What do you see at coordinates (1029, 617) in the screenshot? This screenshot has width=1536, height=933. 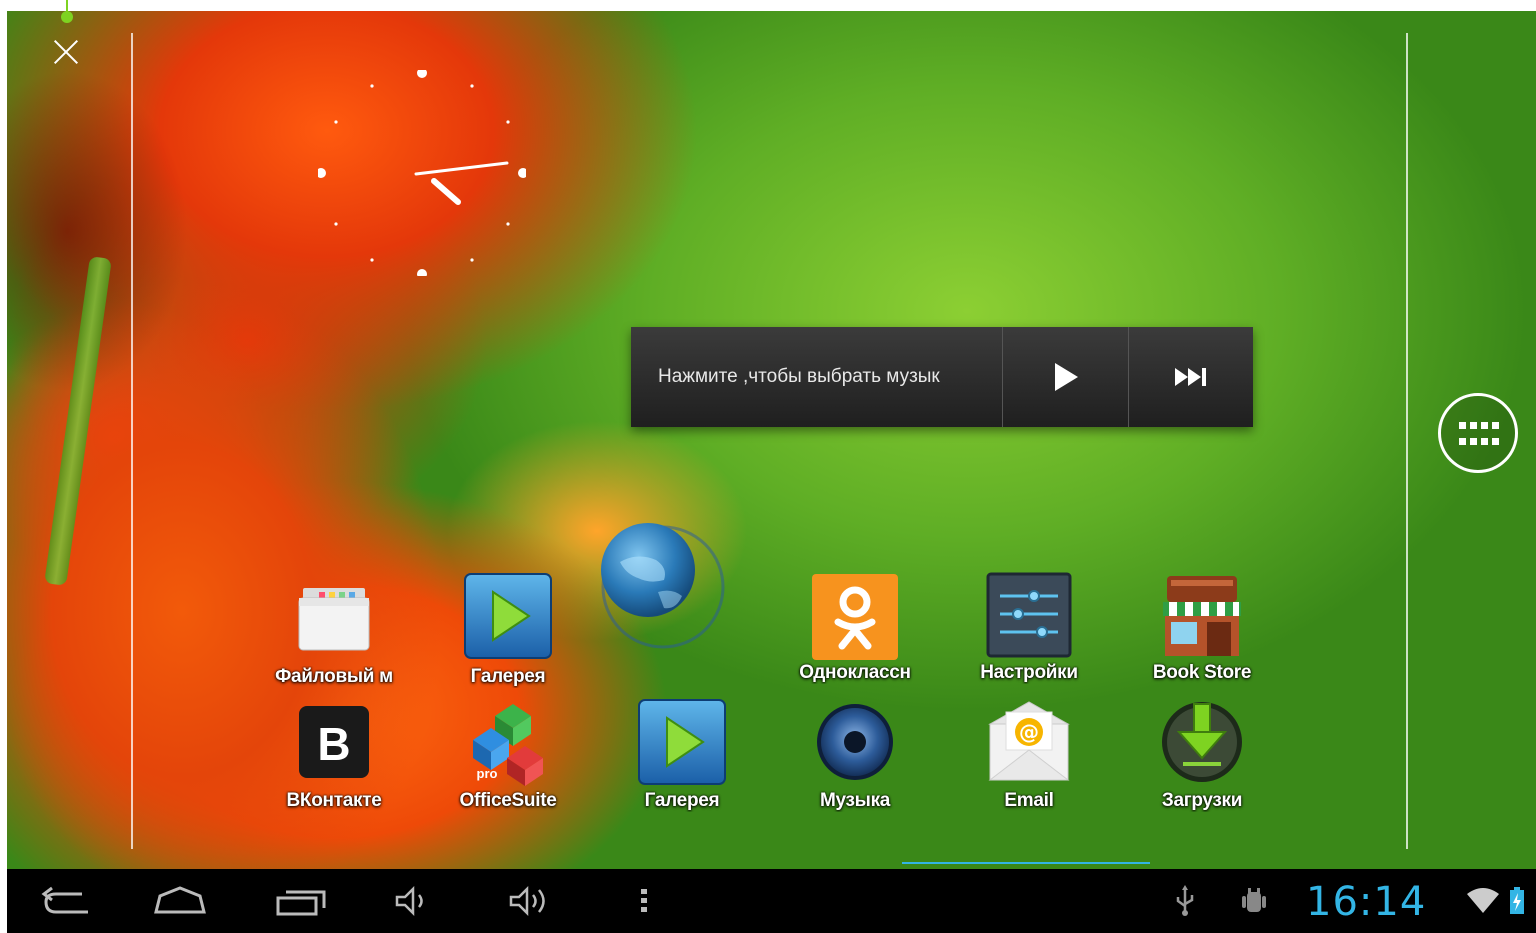 I see `settings-sliders-icon` at bounding box center [1029, 617].